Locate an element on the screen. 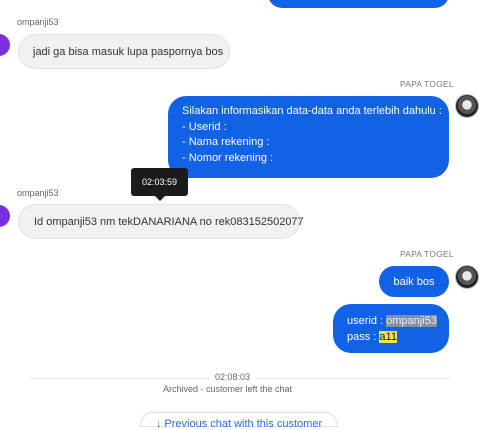 This screenshot has height=430, width=480. previous-chat-button: ↓ Previous chat with this customer is located at coordinates (239, 421).